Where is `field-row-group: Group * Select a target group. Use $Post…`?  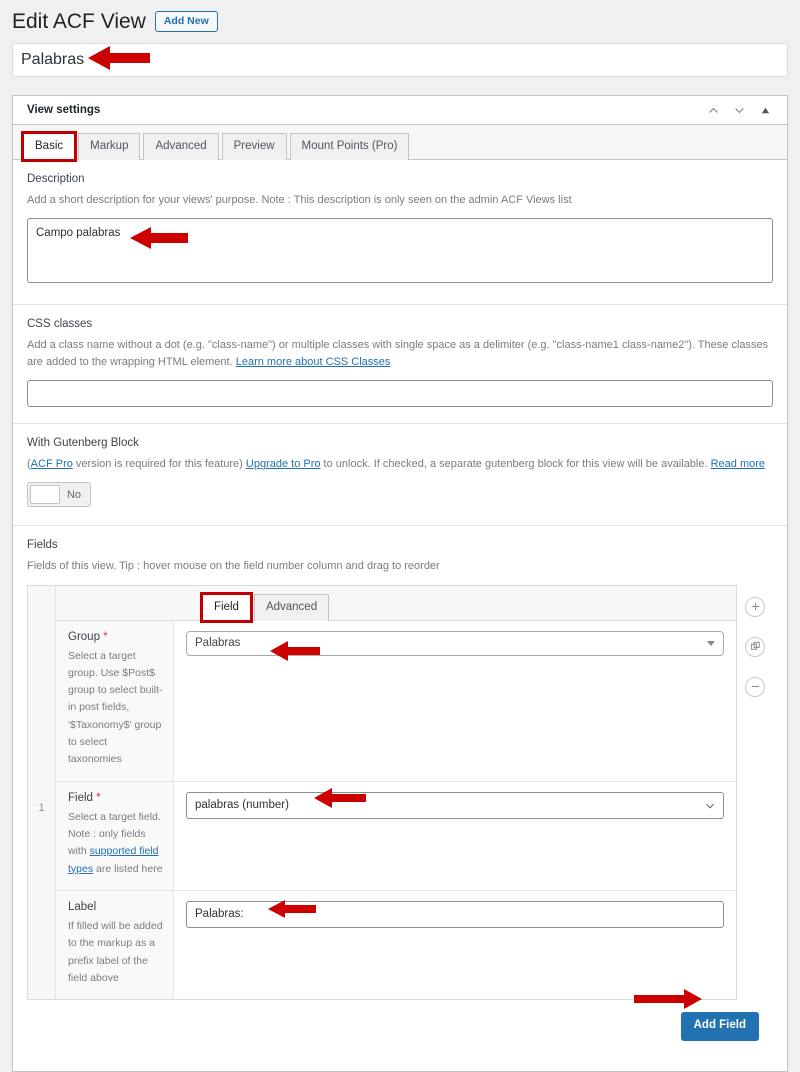 field-row-group: Group * Select a target group. Use $Post… is located at coordinates (396, 701).